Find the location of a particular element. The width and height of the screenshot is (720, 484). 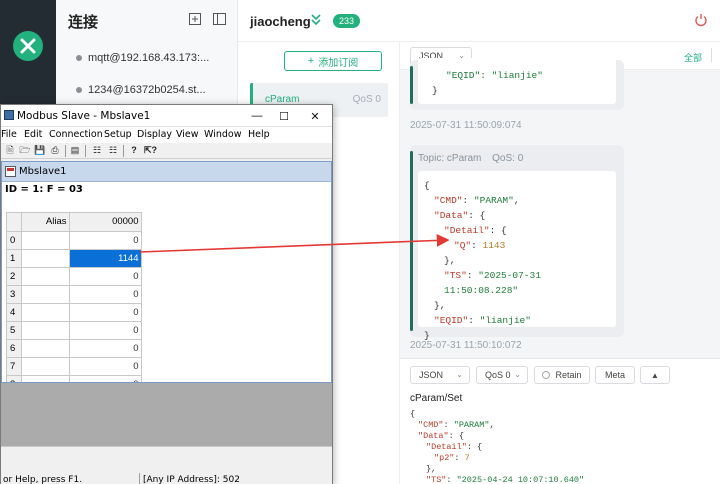

window-icon: ▤ is located at coordinates (75, 150).